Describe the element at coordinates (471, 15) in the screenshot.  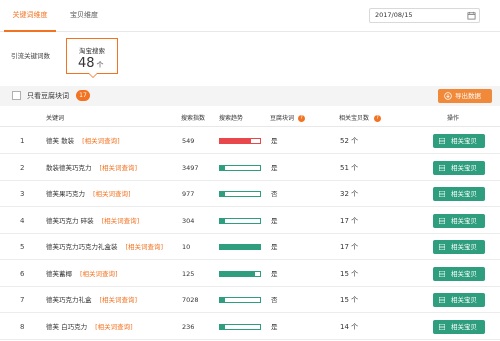
I see `calendar-icon` at that location.